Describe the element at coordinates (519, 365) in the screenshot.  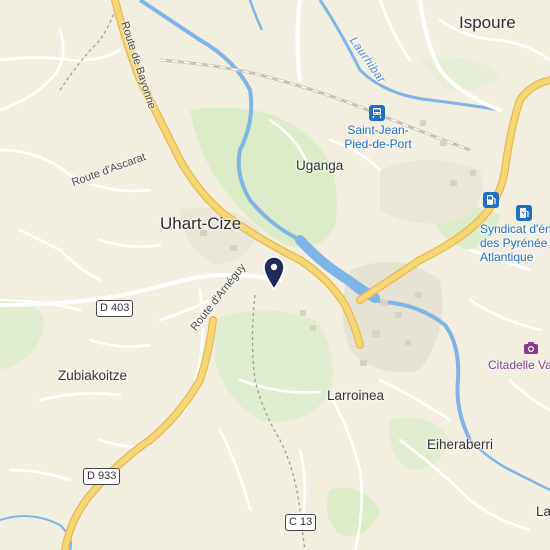
I see `citadelle-label: Citadelle Vau` at that location.